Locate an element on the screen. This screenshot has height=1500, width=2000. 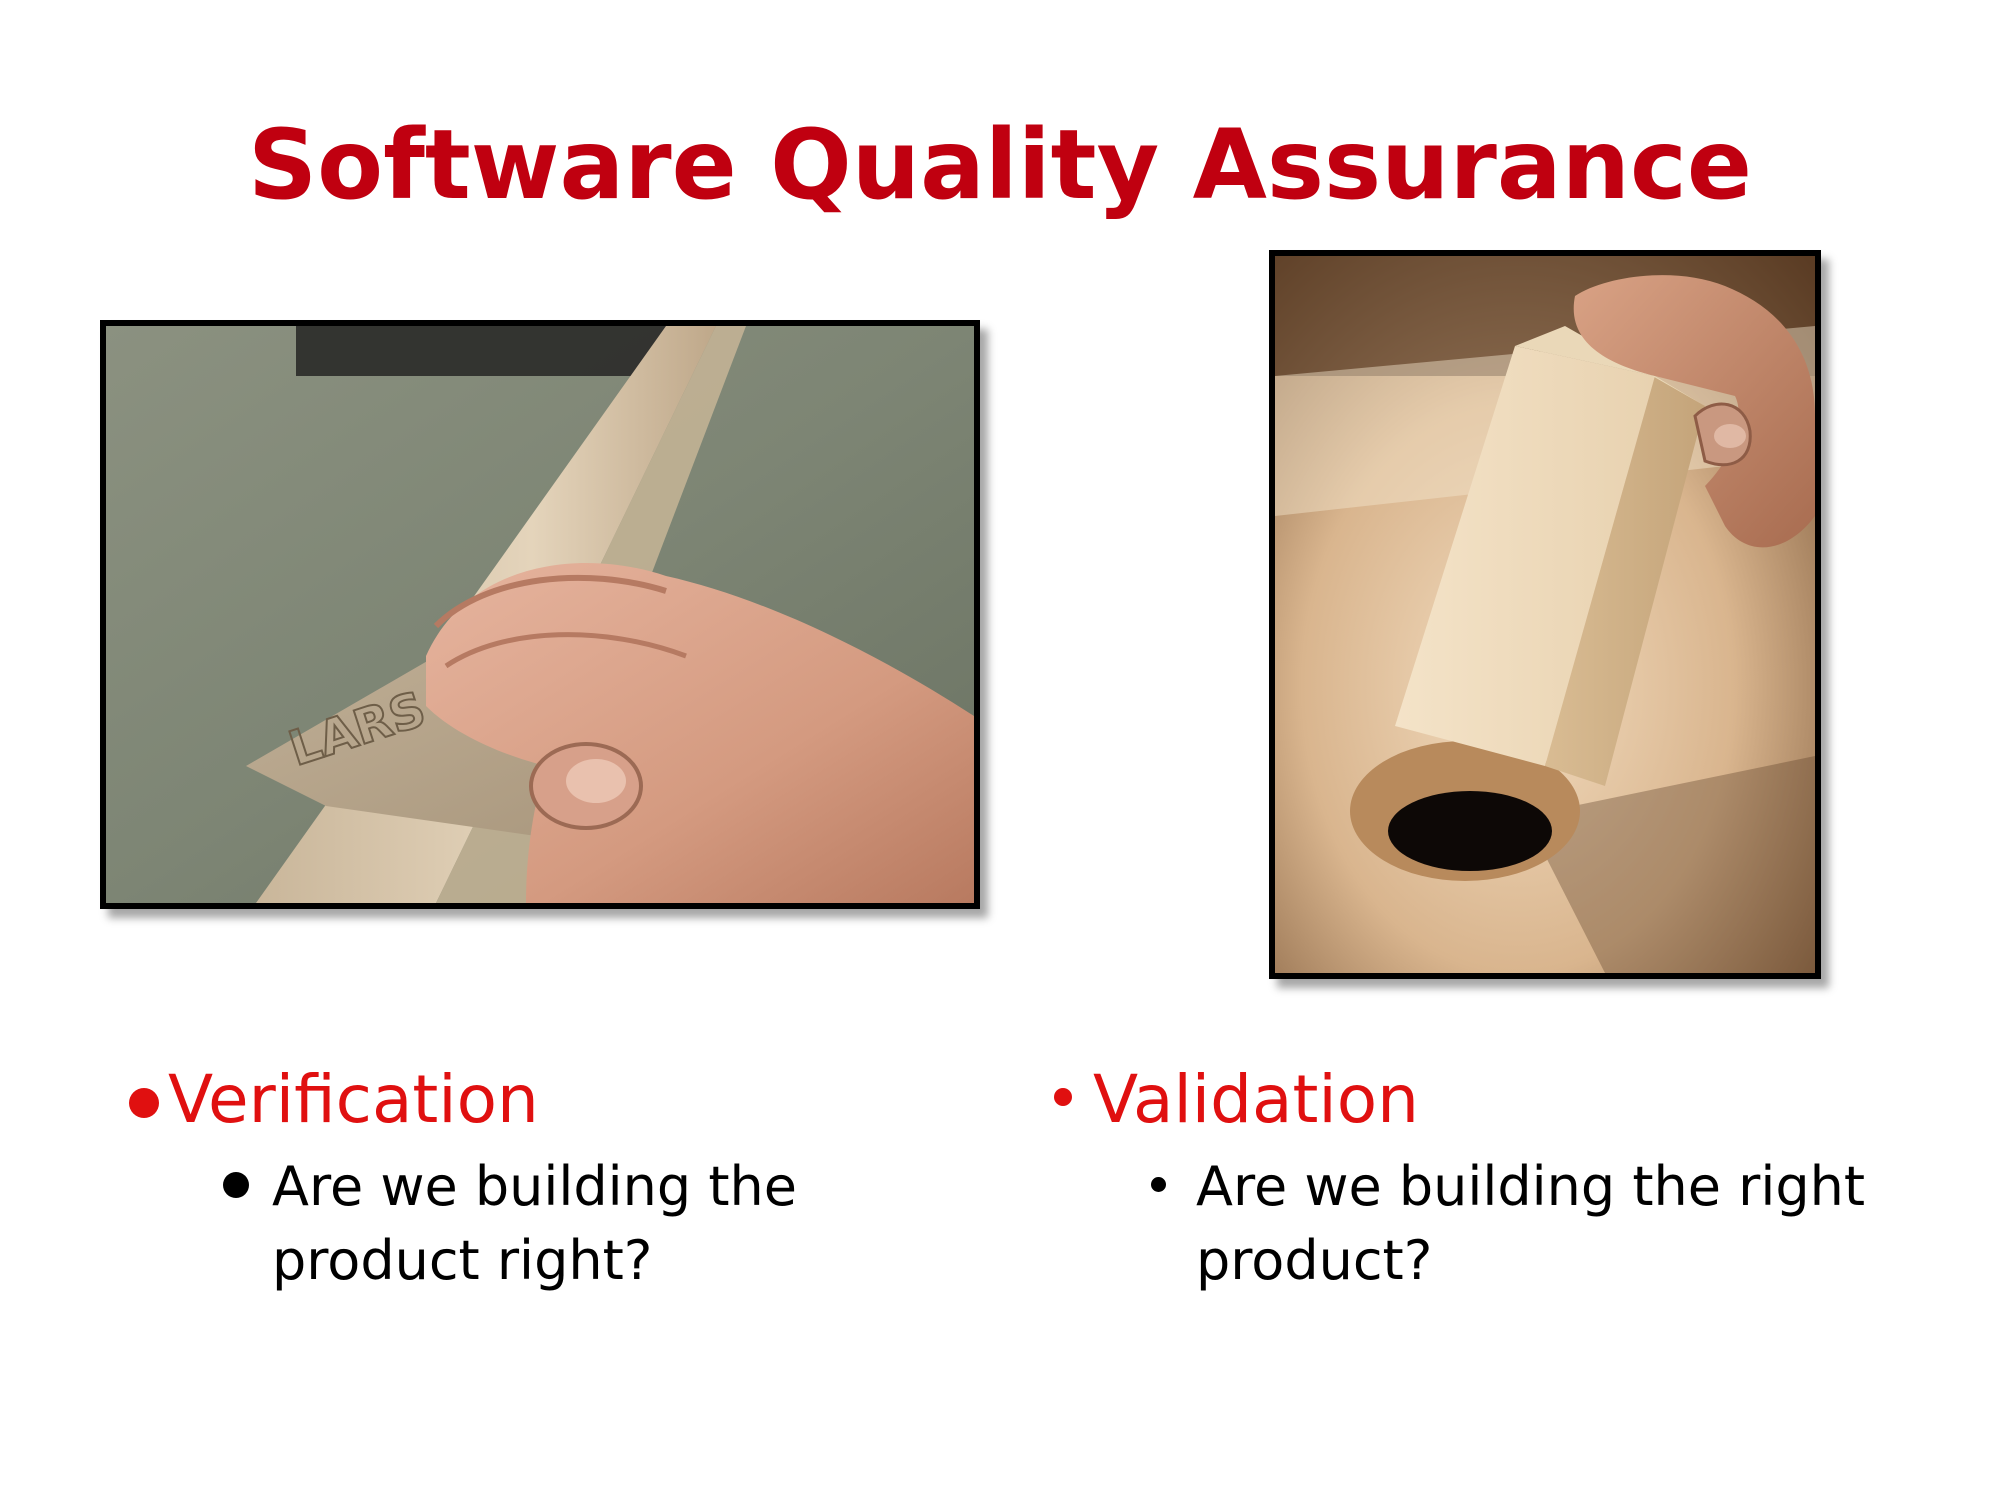
verification-question-line1: Are we building the is located at coordinates (534, 1186).